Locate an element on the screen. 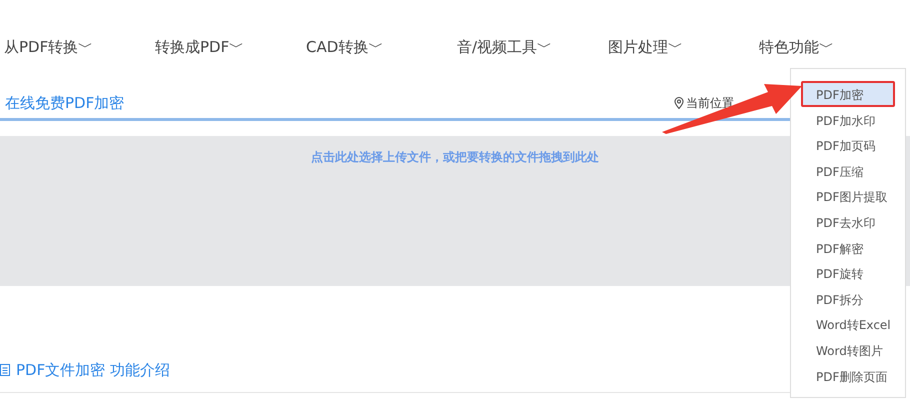 This screenshot has width=910, height=414. nav-menu-item: 音/视频工具﹀ is located at coordinates (532, 47).